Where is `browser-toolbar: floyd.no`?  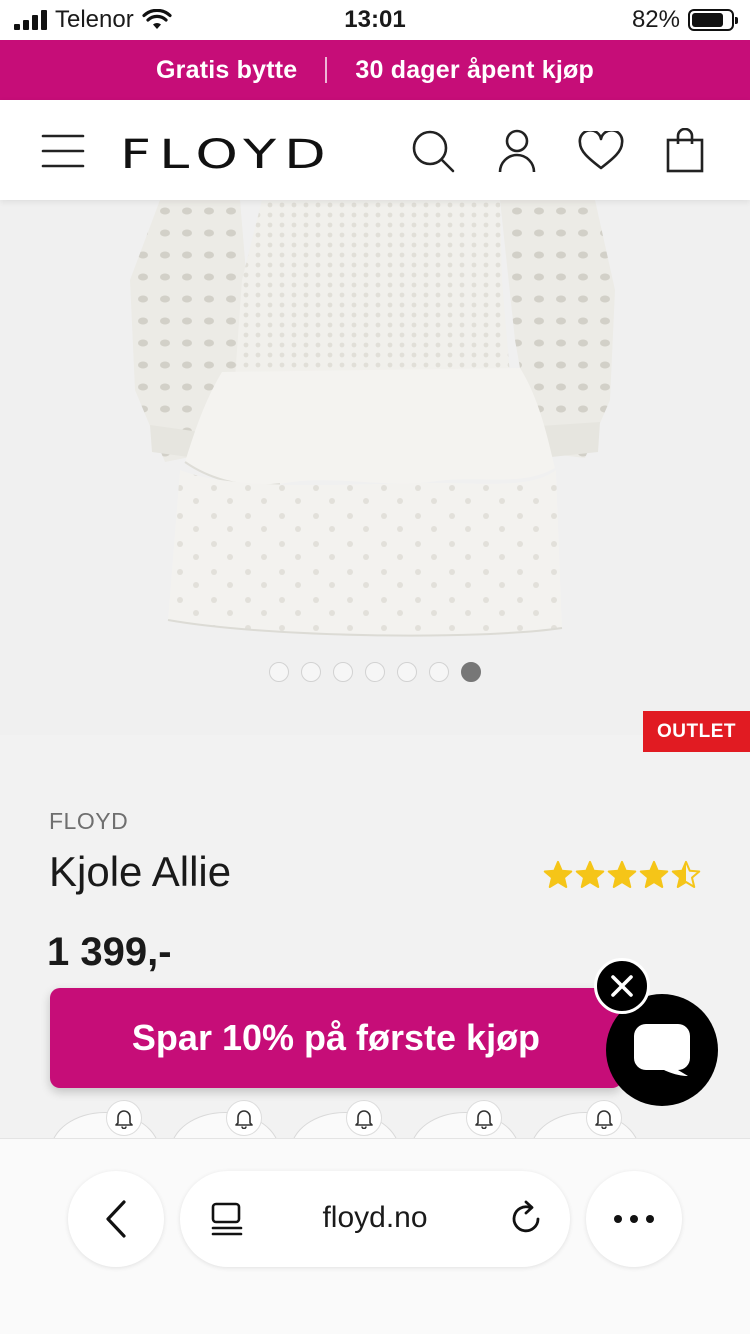
browser-toolbar: floyd.no is located at coordinates (375, 1236).